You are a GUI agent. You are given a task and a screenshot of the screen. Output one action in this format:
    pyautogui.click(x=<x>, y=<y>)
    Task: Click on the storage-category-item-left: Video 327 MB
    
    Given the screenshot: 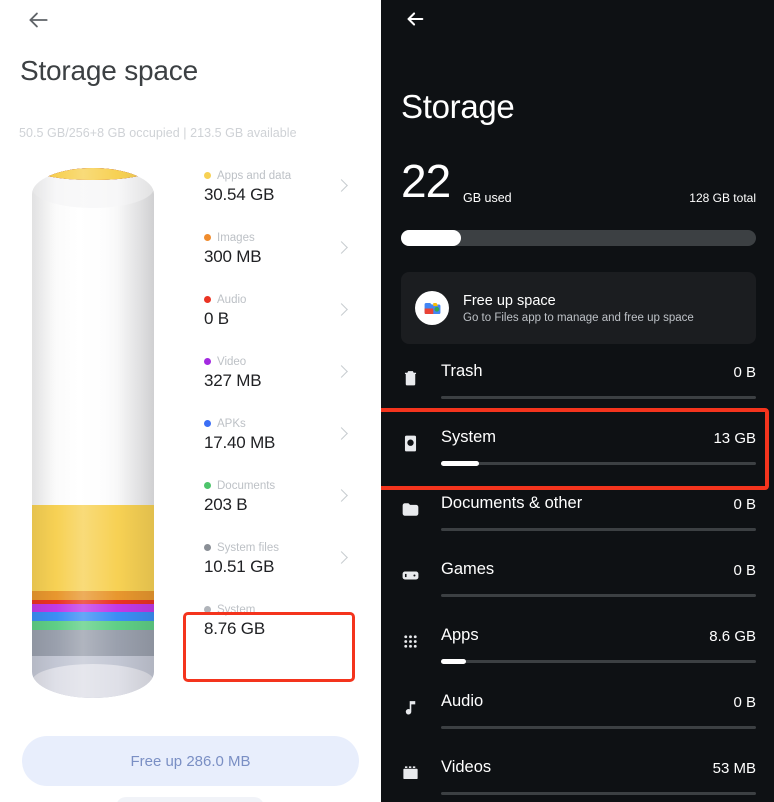 What is the action you would take?
    pyautogui.click(x=284, y=385)
    